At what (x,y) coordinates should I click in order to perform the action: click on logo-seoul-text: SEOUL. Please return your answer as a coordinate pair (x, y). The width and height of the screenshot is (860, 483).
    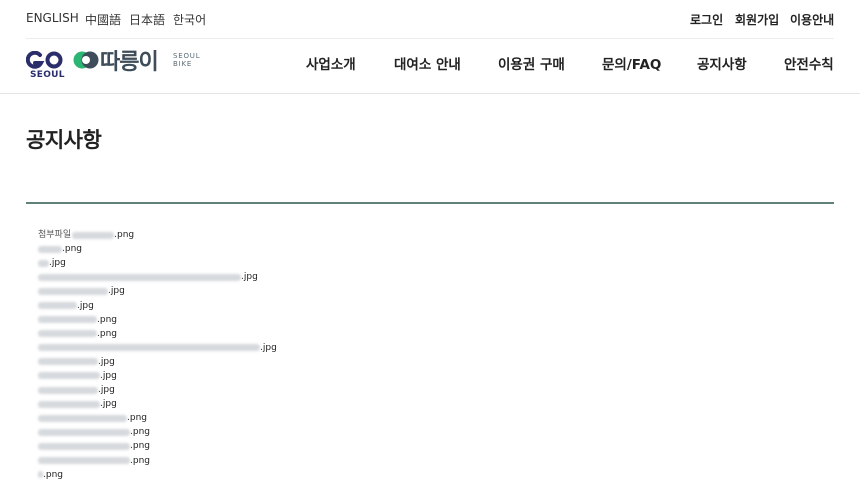
    Looking at the image, I should click on (47, 75).